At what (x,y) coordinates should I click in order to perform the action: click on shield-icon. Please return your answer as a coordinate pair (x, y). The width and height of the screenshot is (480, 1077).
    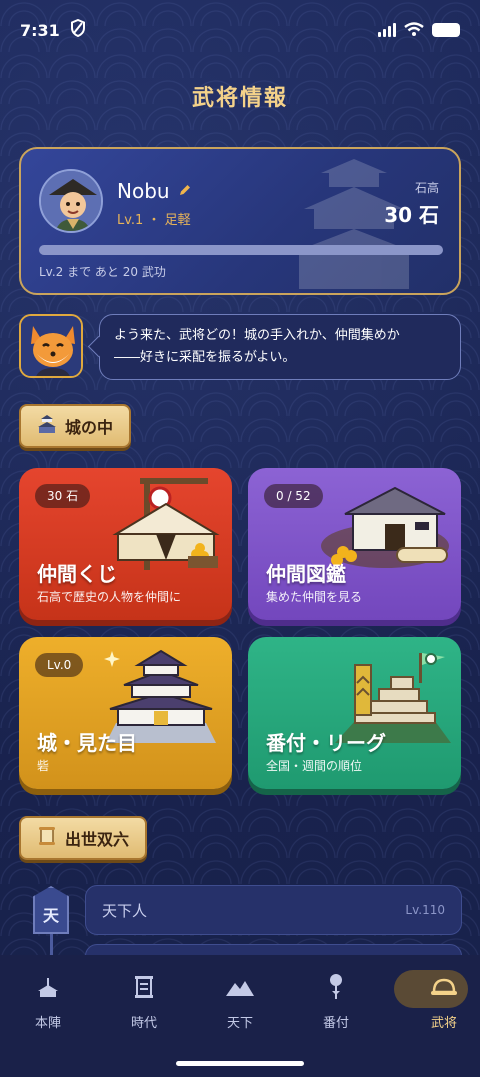
    Looking at the image, I should click on (78, 29).